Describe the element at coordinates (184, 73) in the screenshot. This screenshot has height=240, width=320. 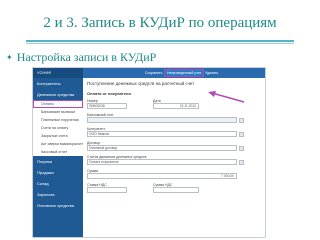
I see `unposted-accounting-button: Непроведенный учет` at that location.